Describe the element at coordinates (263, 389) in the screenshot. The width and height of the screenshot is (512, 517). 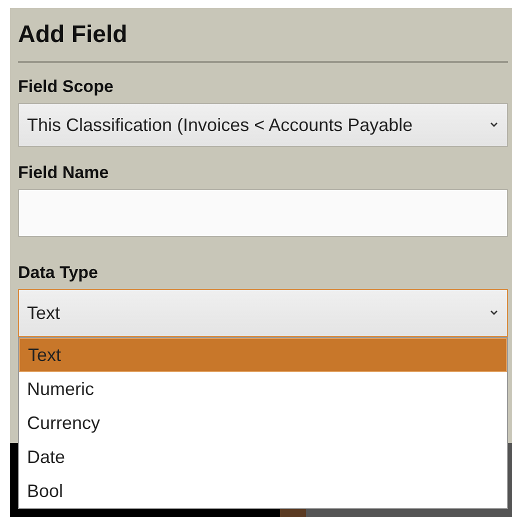
I see `dropdown-option: Numeric` at that location.